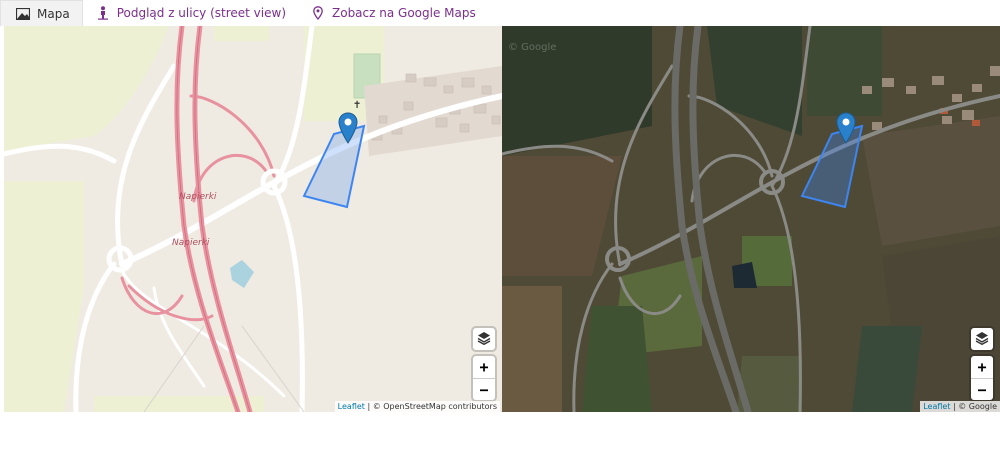 This screenshot has height=468, width=1000. I want to click on tab-street-view: Podgląd z ulicy (street view), so click(190, 13).